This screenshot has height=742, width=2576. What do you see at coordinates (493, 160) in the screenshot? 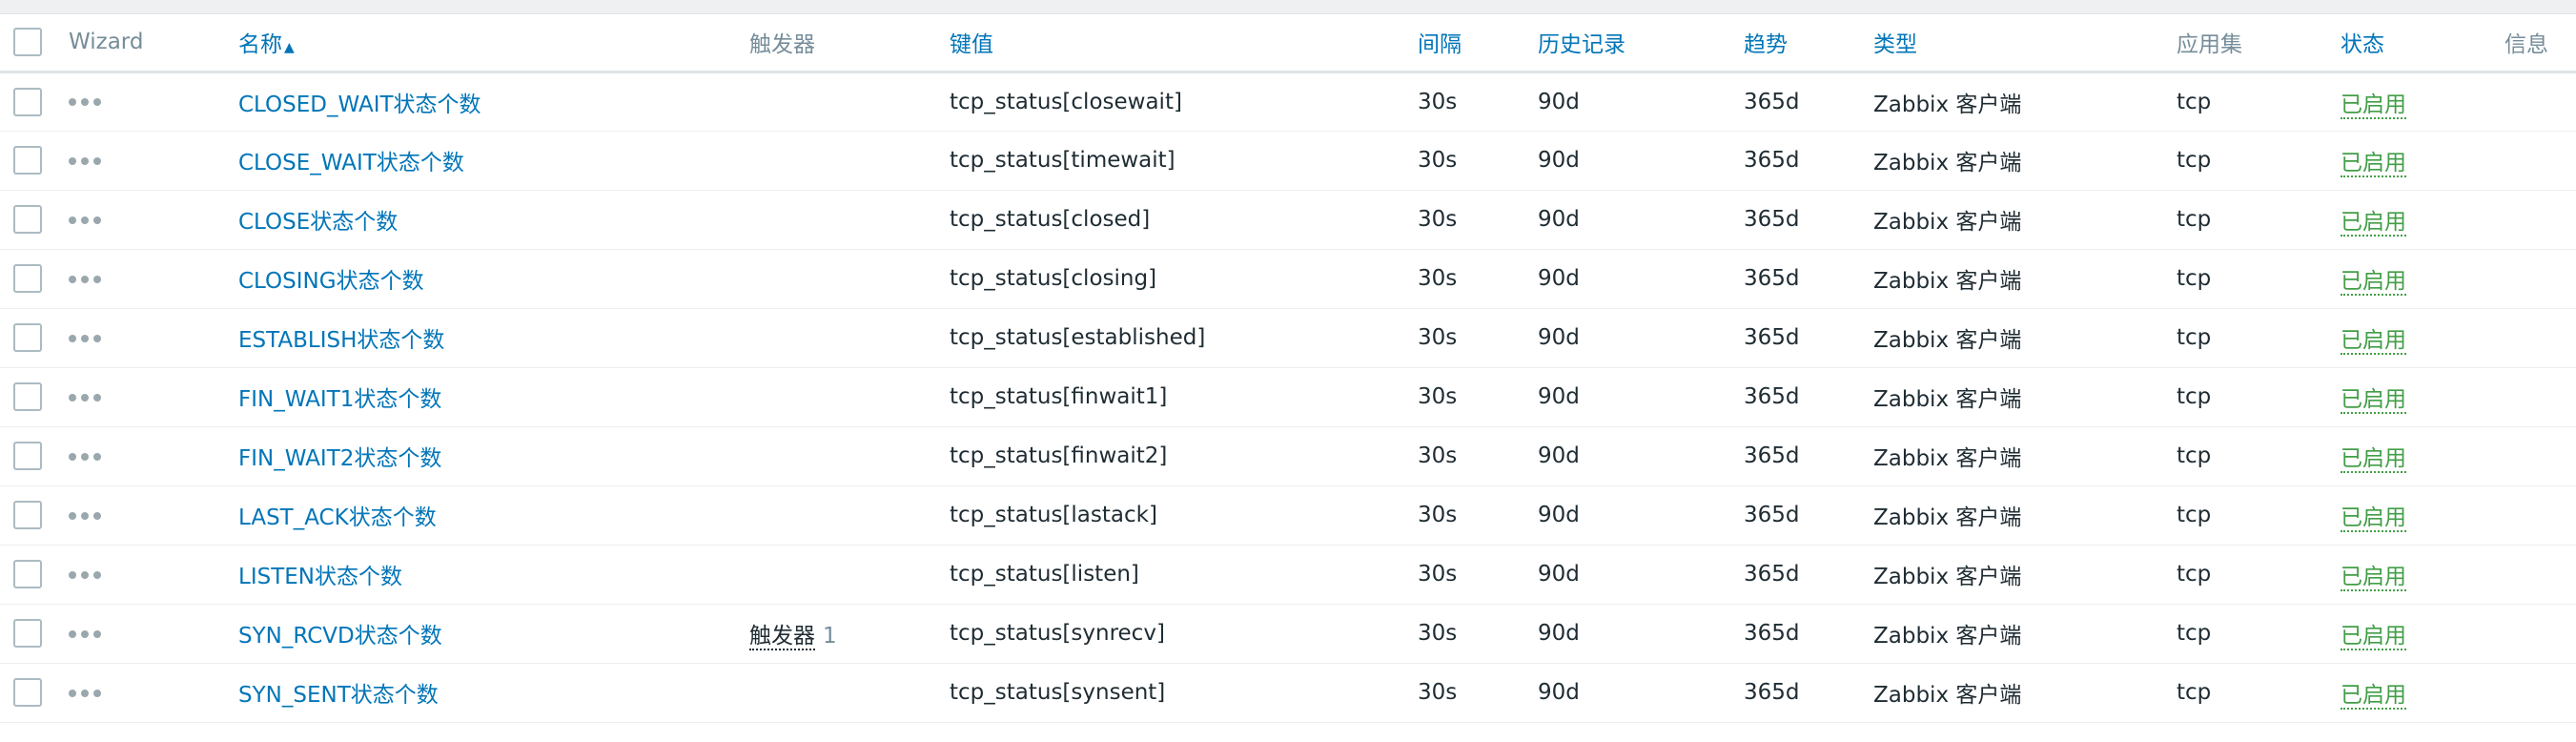
I see `name-cell: CLOSE_WAIT状态个数` at bounding box center [493, 160].